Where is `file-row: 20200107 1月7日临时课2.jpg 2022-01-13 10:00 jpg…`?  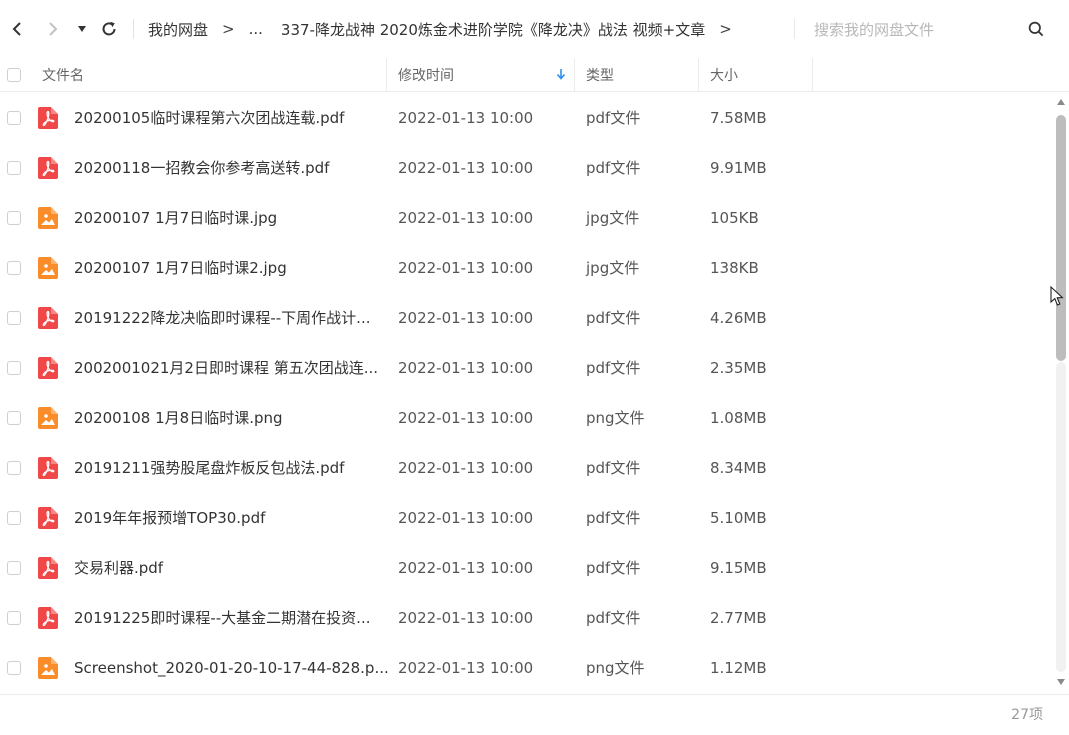
file-row: 20200107 1月7日临时课2.jpg 2022-01-13 10:00 jpg… is located at coordinates (526, 268).